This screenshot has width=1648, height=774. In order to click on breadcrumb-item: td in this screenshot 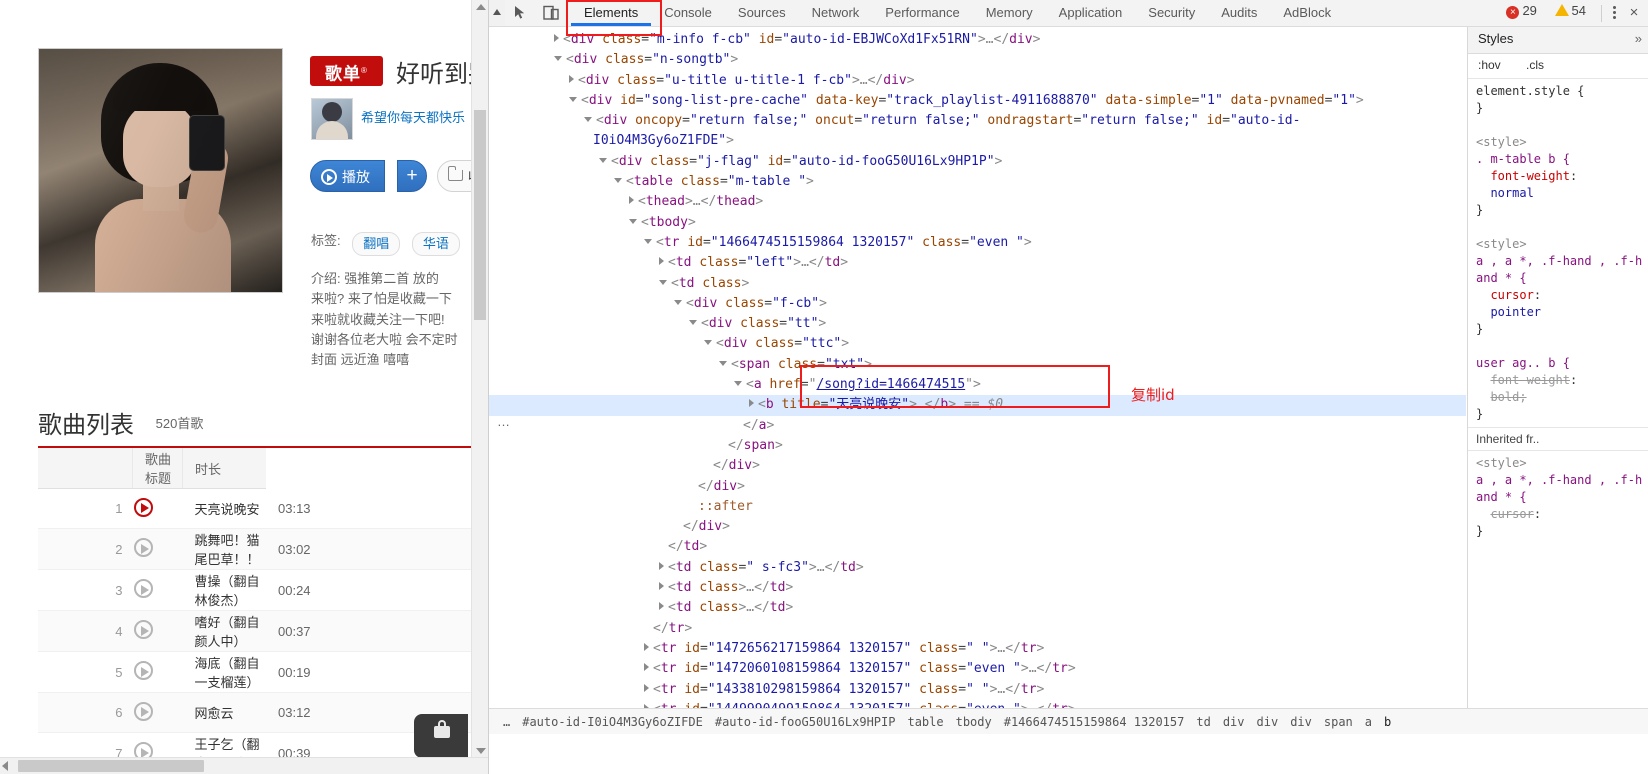, I will do `click(1203, 721)`.